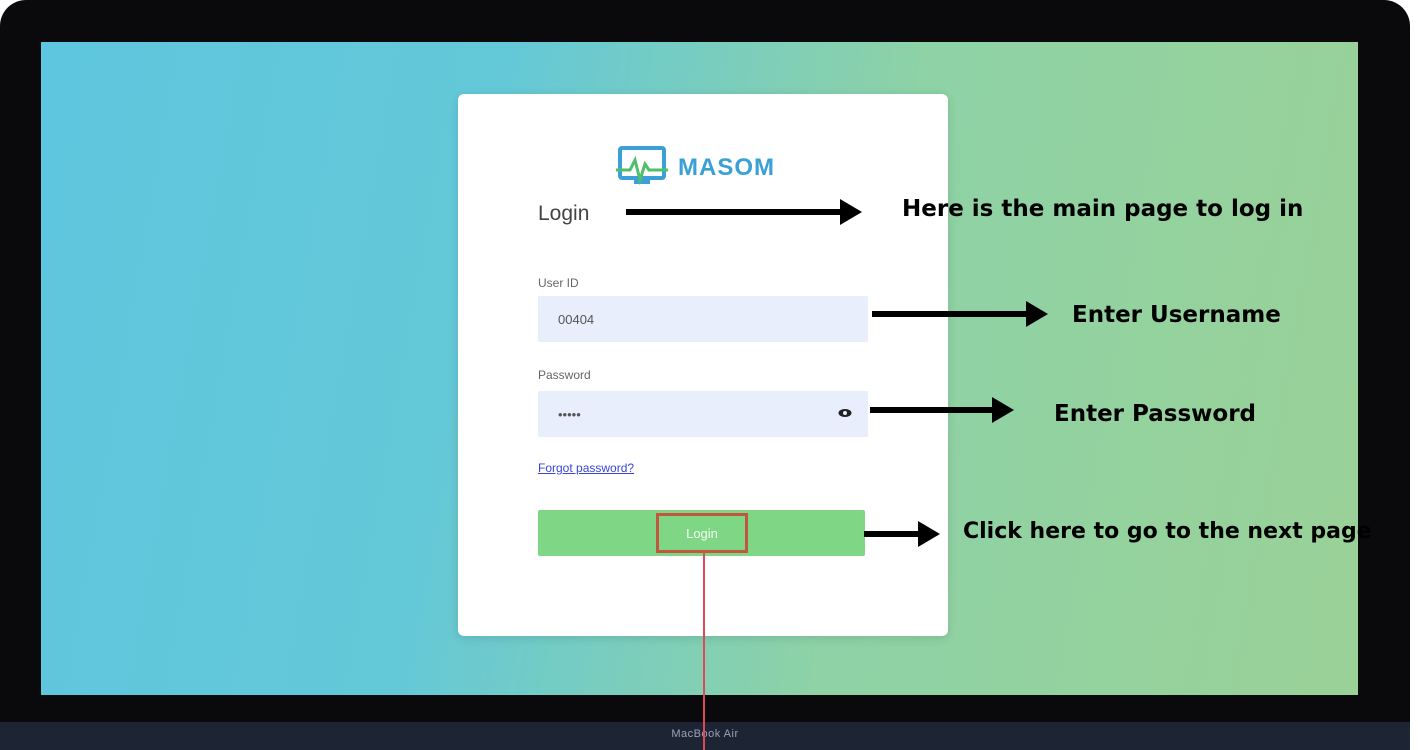 This screenshot has height=750, width=1418. I want to click on login-button-label: Login, so click(702, 533).